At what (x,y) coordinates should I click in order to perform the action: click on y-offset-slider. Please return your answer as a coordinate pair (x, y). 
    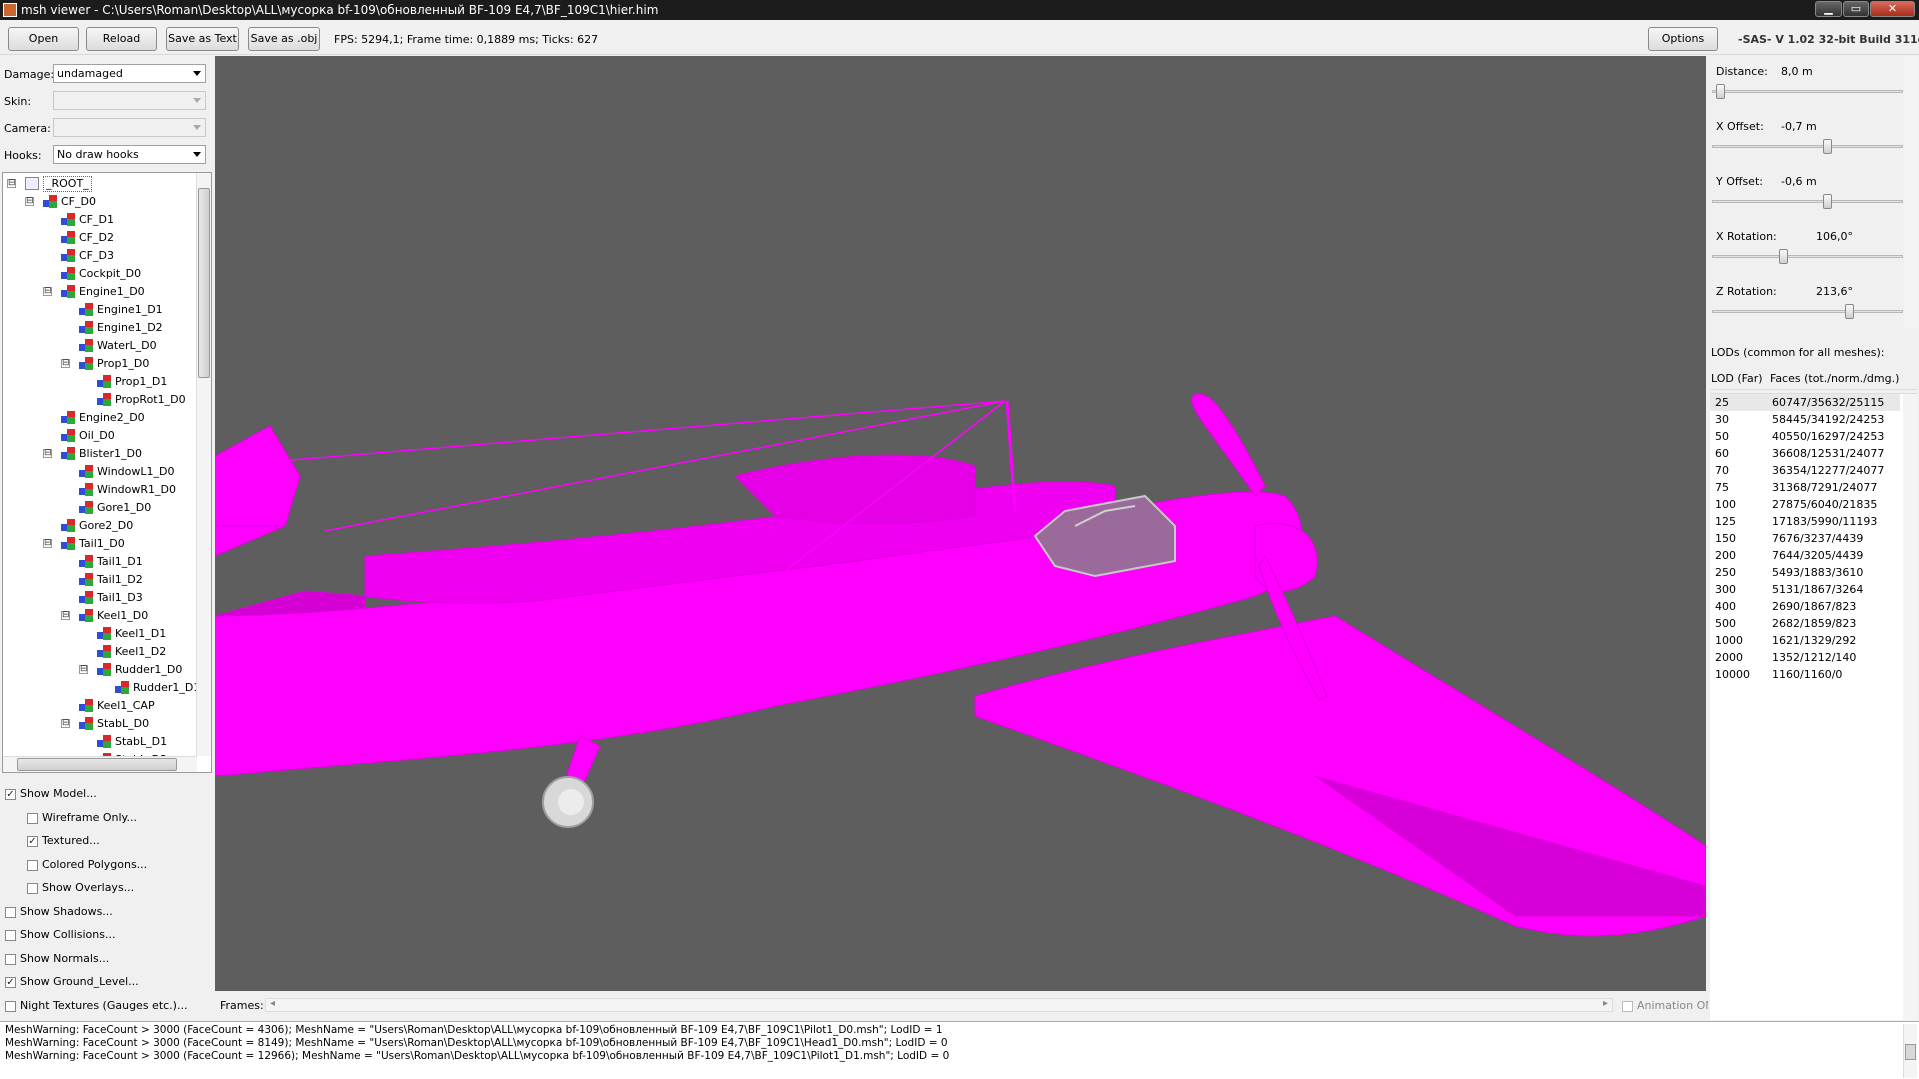
    Looking at the image, I should click on (1807, 201).